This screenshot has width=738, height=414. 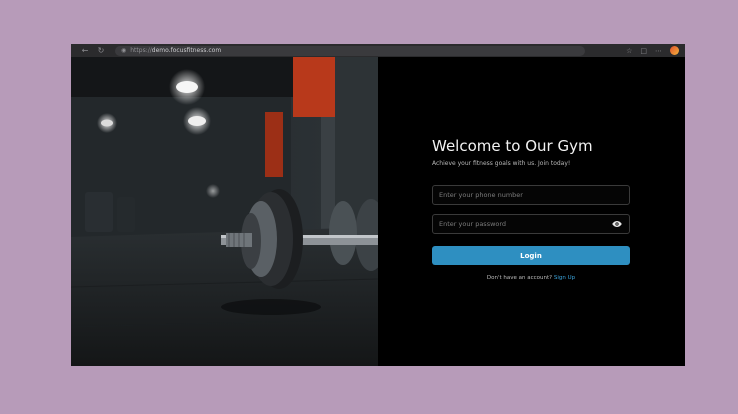 What do you see at coordinates (186, 50) in the screenshot?
I see `url-host: demo.focusfitness.com` at bounding box center [186, 50].